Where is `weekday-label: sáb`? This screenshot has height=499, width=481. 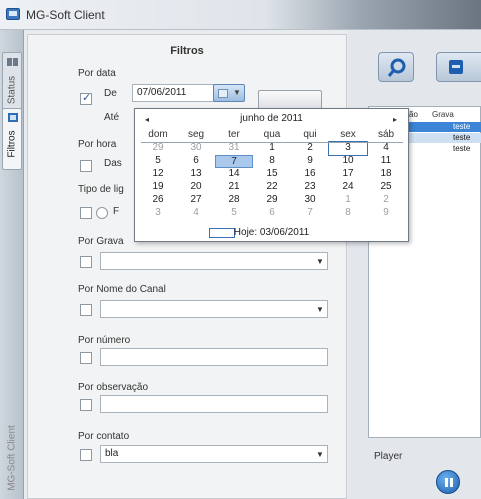 weekday-label: sáb is located at coordinates (386, 134).